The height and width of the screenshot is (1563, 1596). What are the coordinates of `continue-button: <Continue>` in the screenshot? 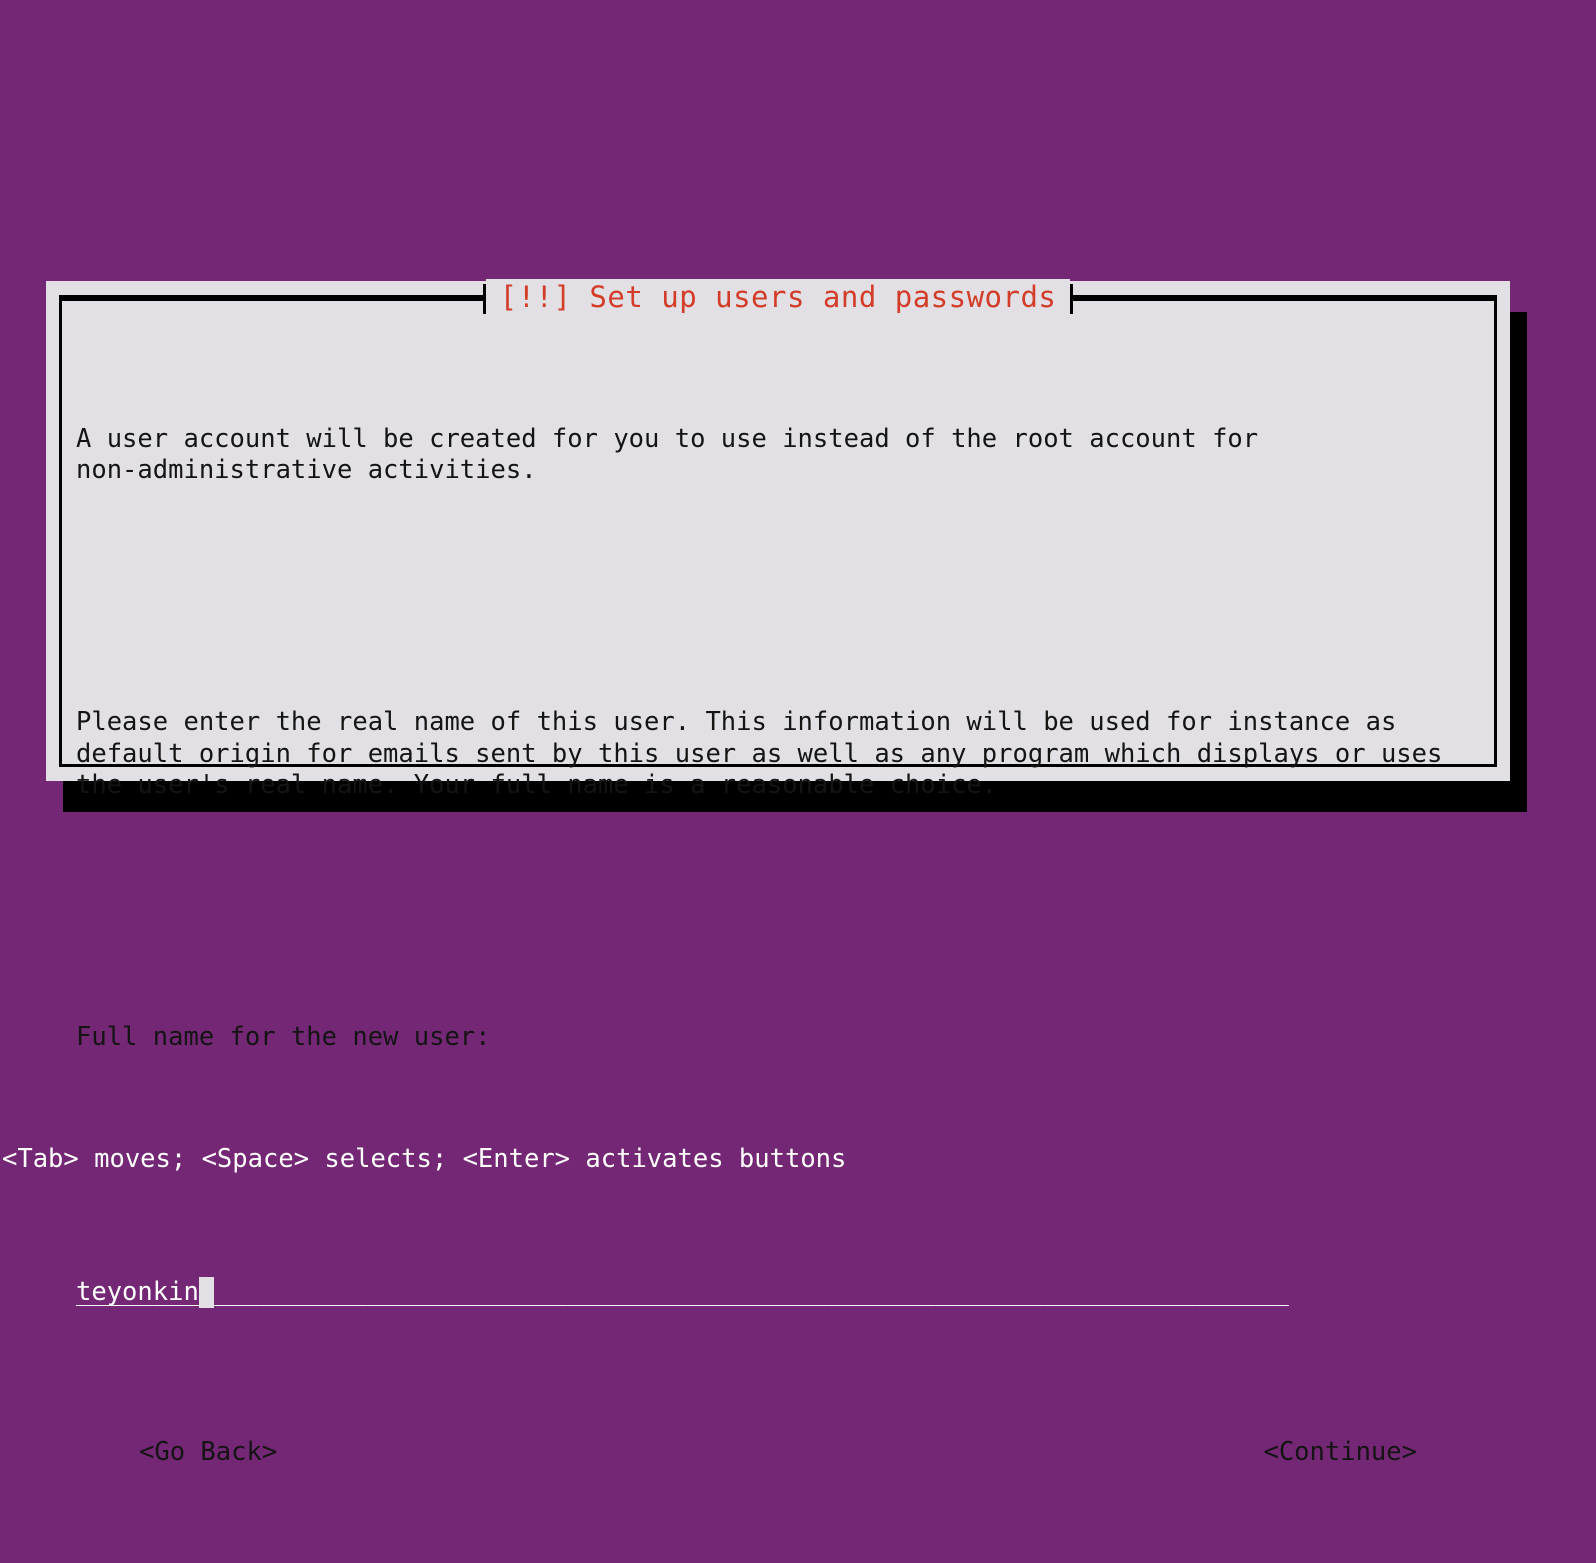 It's located at (1340, 1452).